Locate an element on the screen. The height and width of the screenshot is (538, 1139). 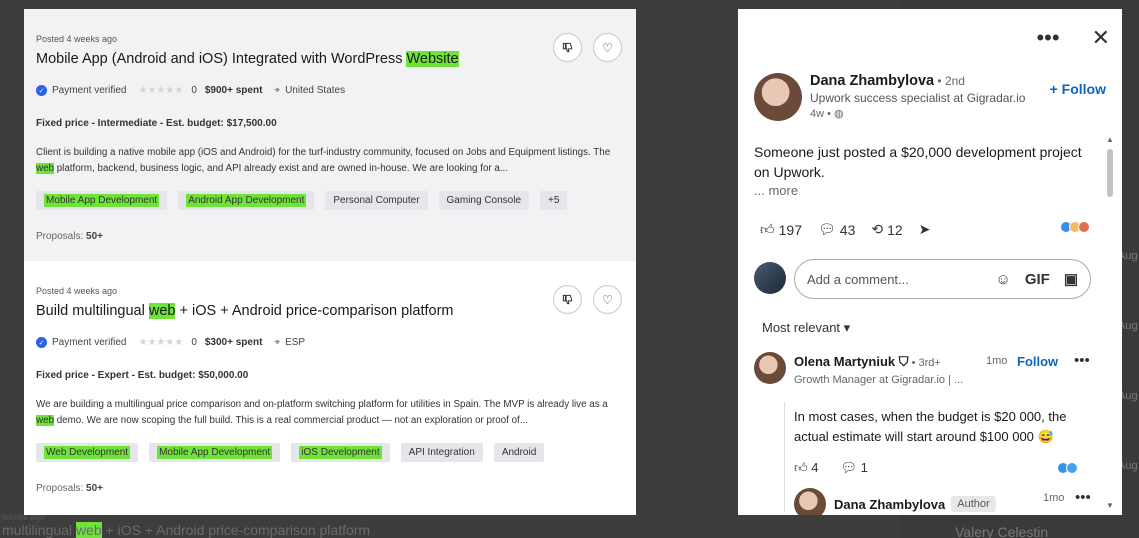
background-name-peek: Valery Celestin is located at coordinates (1002, 531).